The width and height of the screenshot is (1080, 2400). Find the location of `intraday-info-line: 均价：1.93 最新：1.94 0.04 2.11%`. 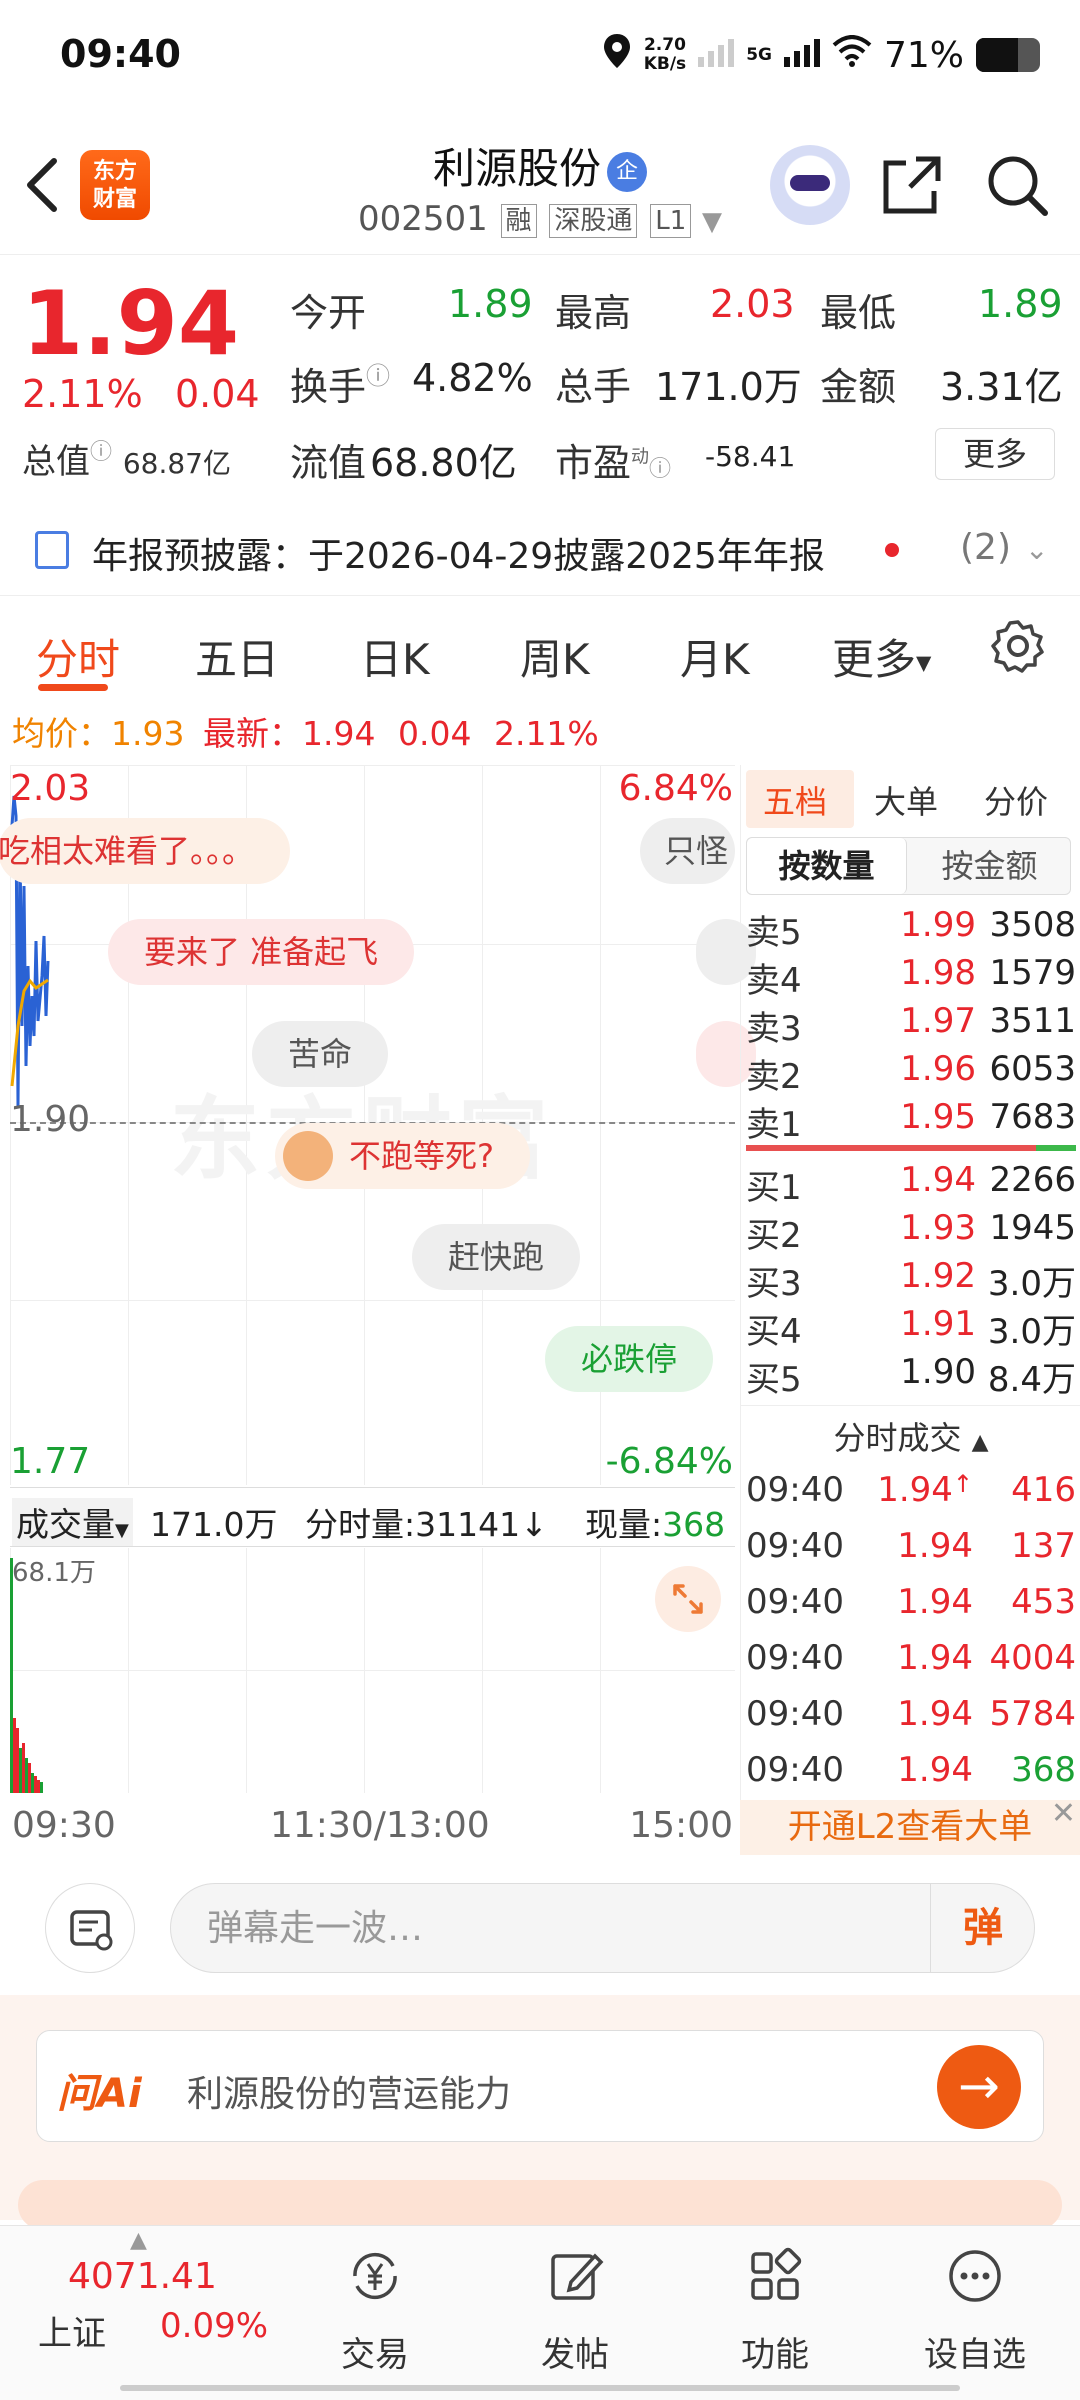

intraday-info-line: 均价：1.93 最新：1.94 0.04 2.11% is located at coordinates (305, 733).